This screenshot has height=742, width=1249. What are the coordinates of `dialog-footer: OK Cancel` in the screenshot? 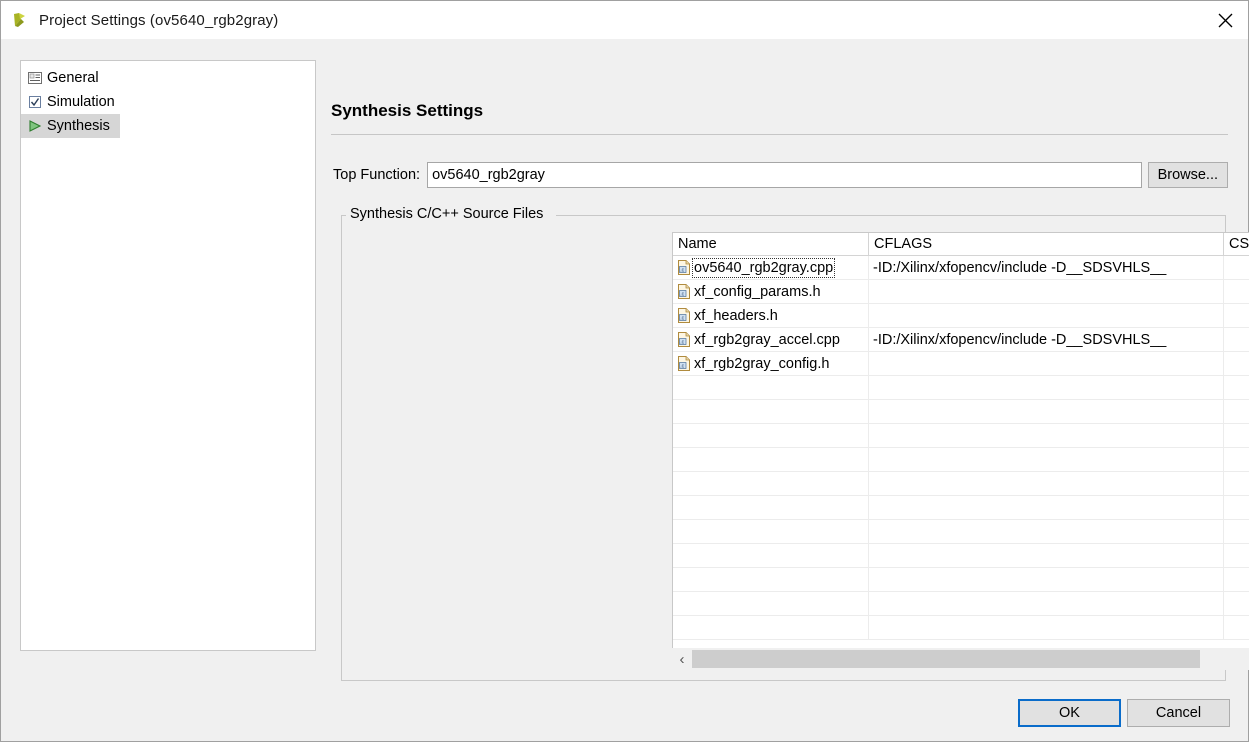 It's located at (1124, 713).